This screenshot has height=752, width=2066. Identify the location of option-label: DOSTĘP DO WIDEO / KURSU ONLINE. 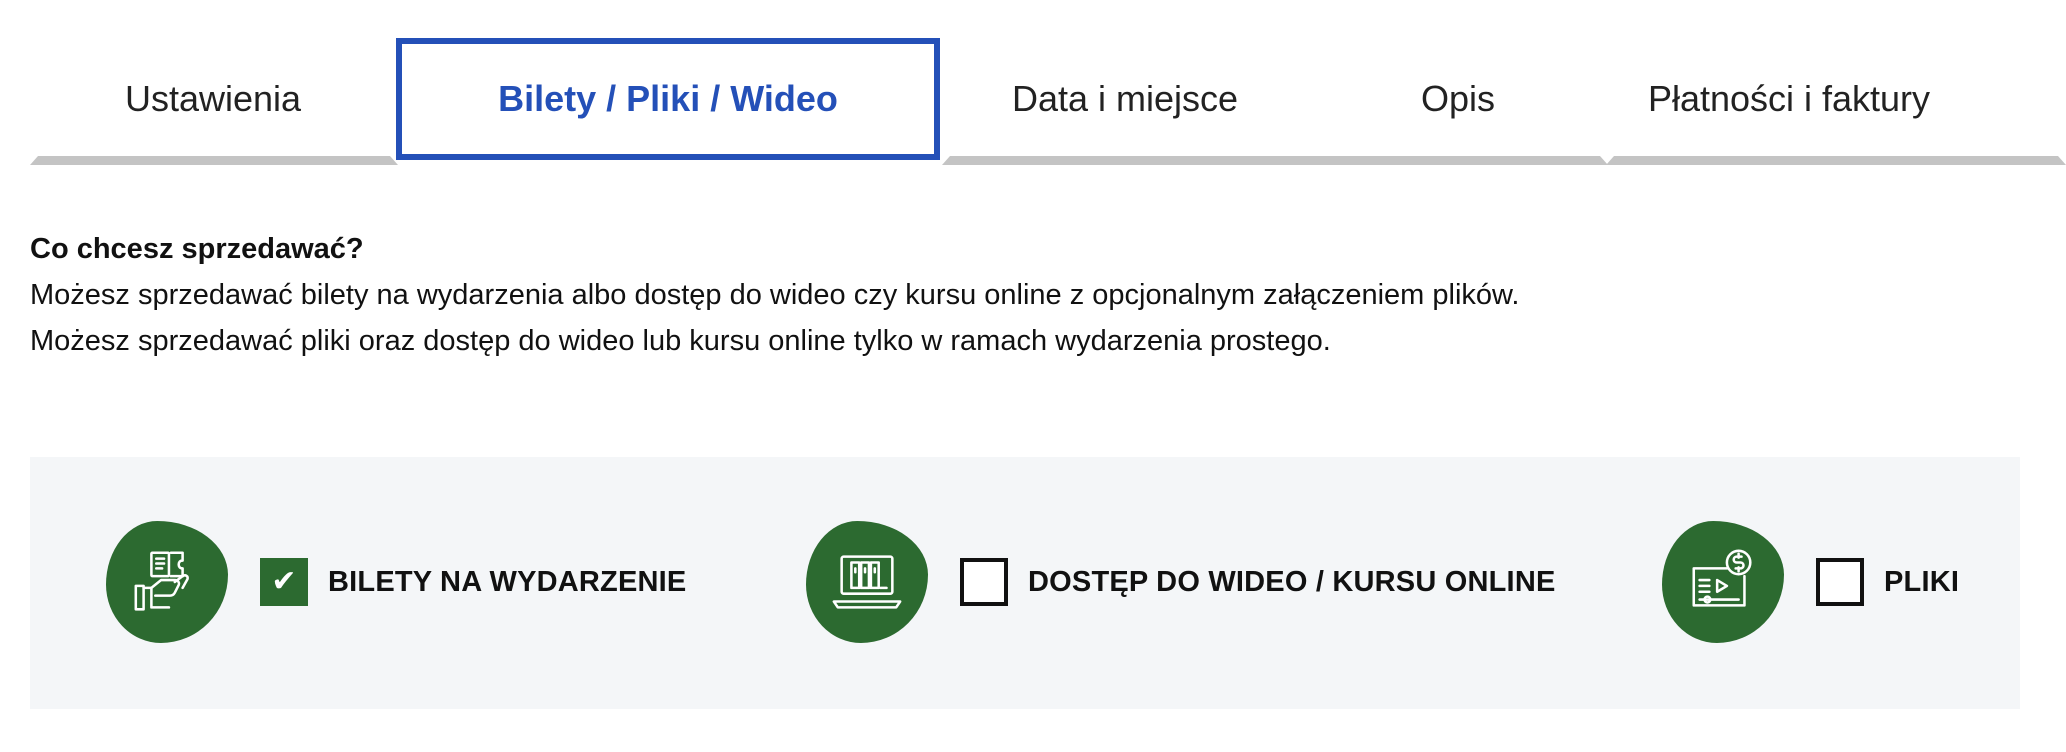
(1292, 582).